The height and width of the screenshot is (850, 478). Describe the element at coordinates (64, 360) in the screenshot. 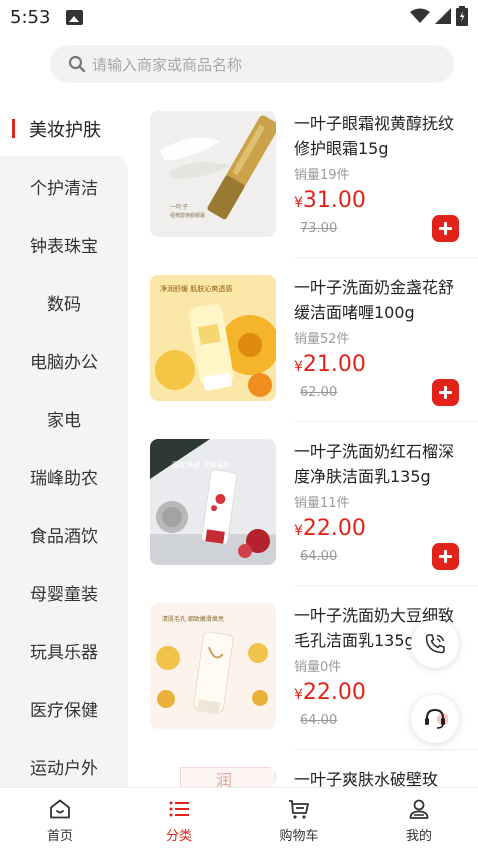

I see `category-item-computer-office: 电脑办公` at that location.